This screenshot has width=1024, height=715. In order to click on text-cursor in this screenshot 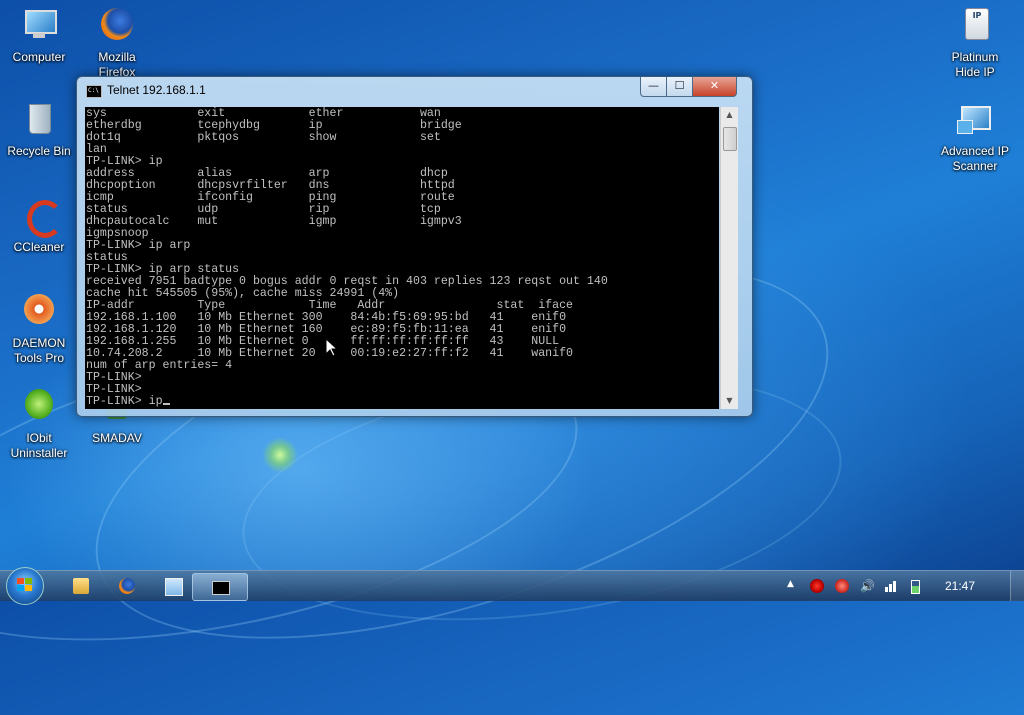, I will do `click(166, 404)`.